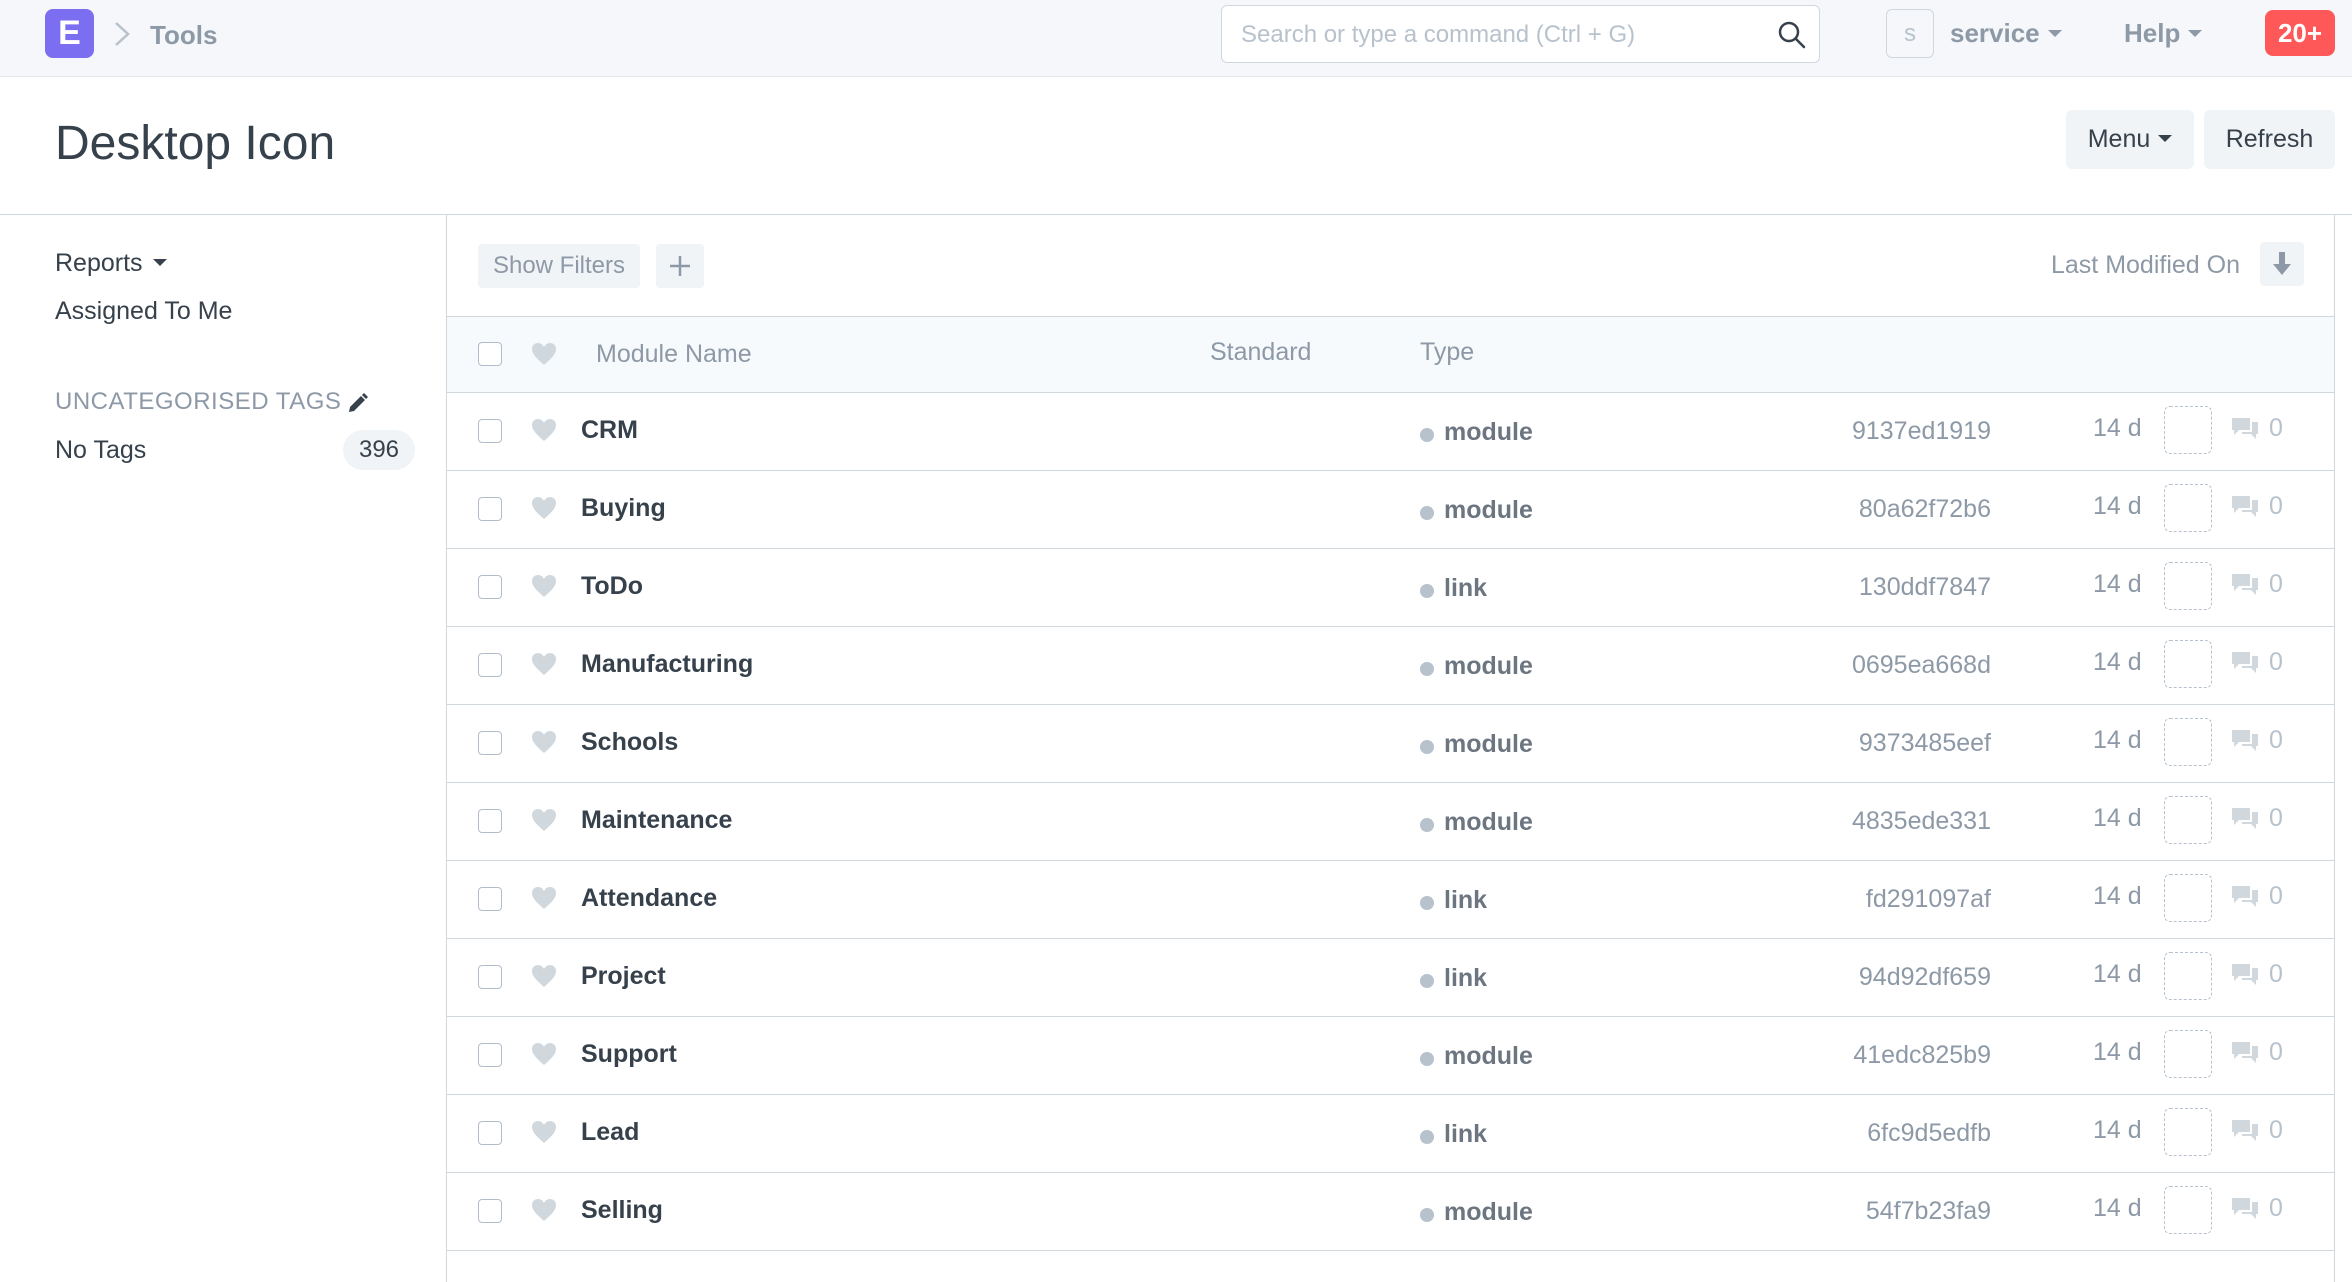 Image resolution: width=2352 pixels, height=1282 pixels. I want to click on table-row: Maintenance module 4835ede331 14 d 0, so click(1390, 822).